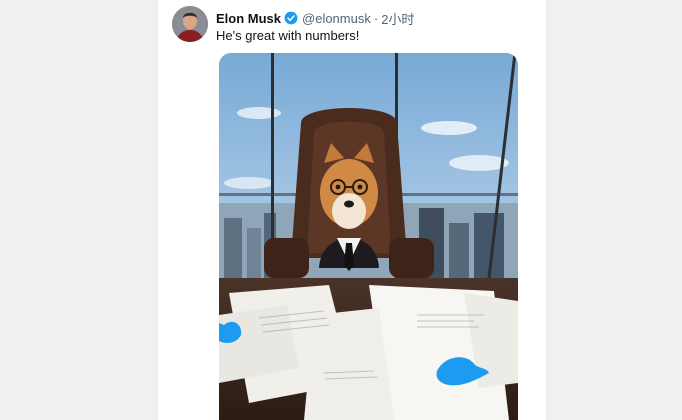 This screenshot has height=420, width=682. I want to click on author-avatar, so click(190, 24).